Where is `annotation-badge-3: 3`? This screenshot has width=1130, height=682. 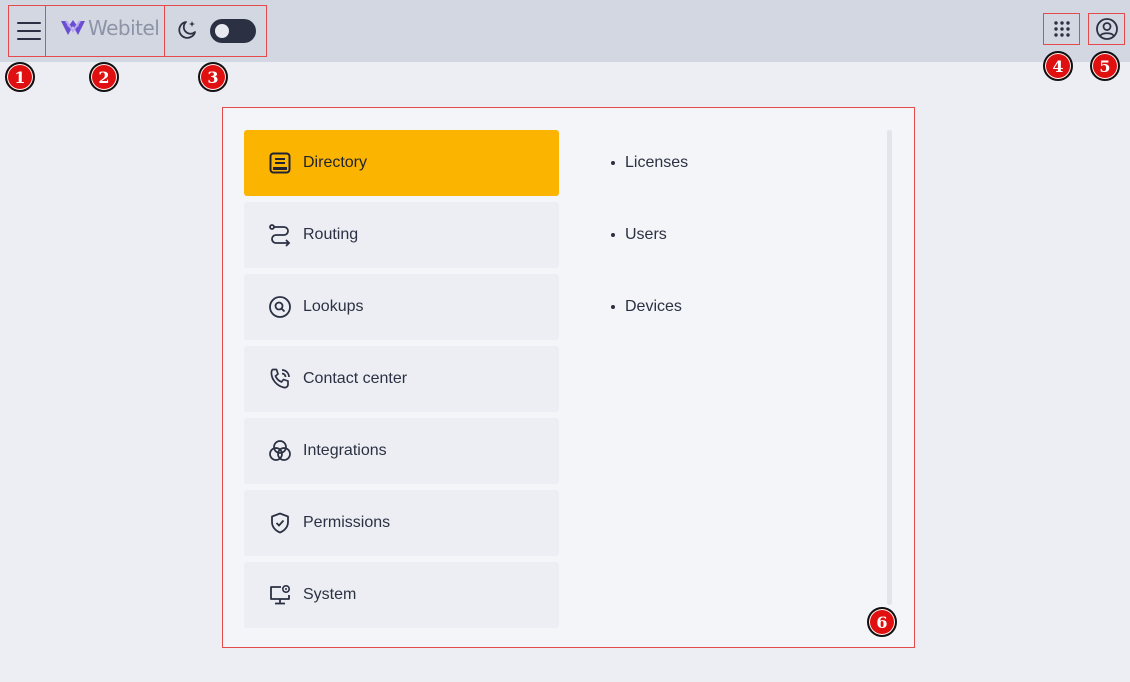
annotation-badge-3: 3 is located at coordinates (213, 77).